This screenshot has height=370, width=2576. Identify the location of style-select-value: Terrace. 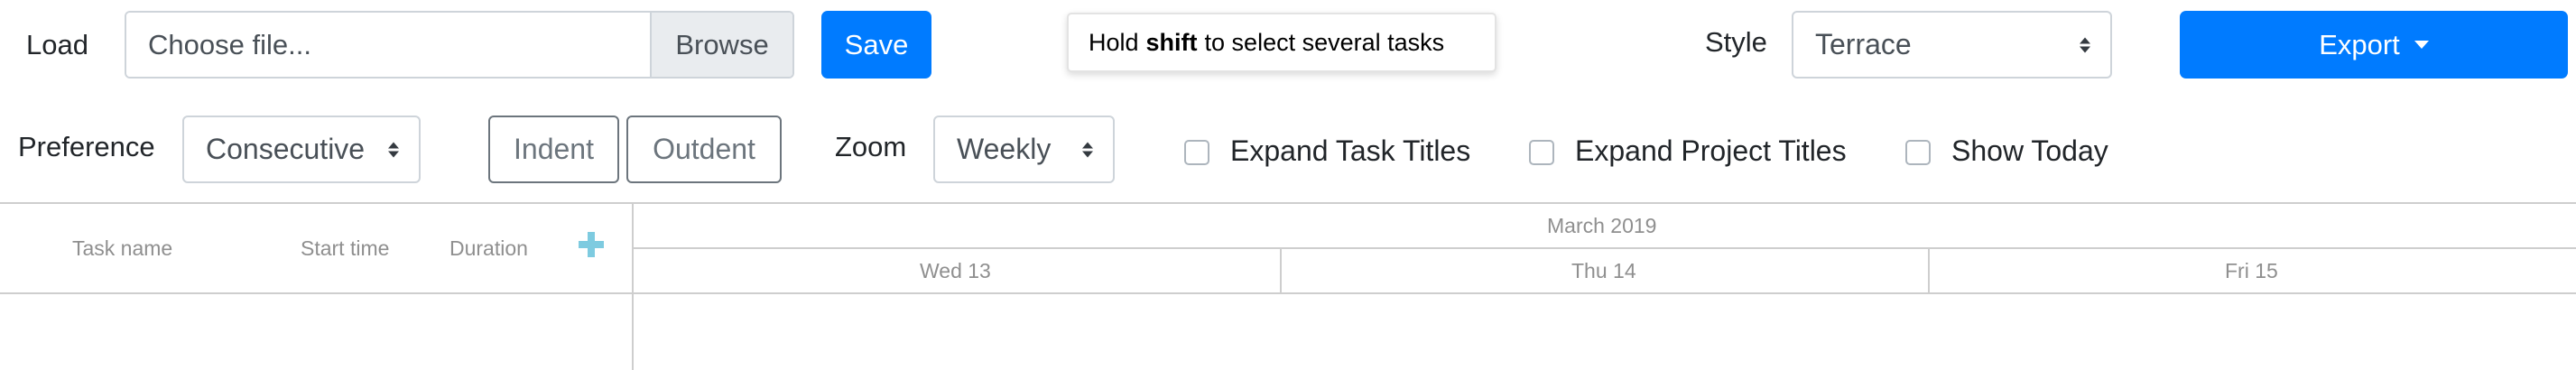
(1864, 44).